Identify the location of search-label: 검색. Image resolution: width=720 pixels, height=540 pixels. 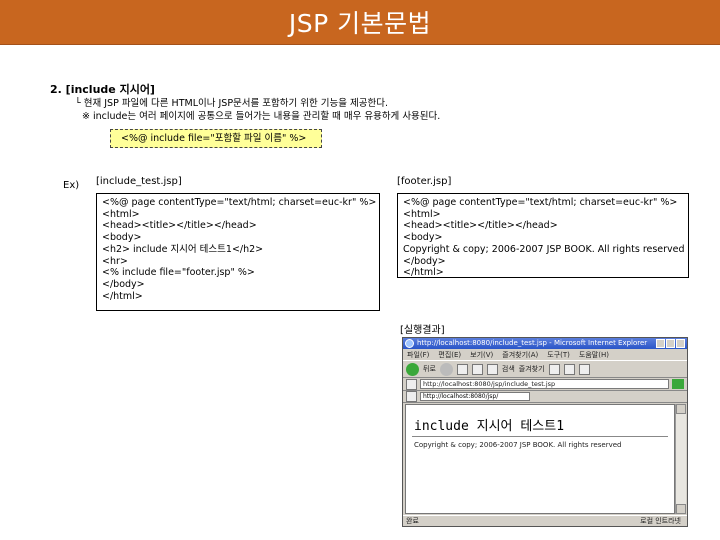
(508, 369).